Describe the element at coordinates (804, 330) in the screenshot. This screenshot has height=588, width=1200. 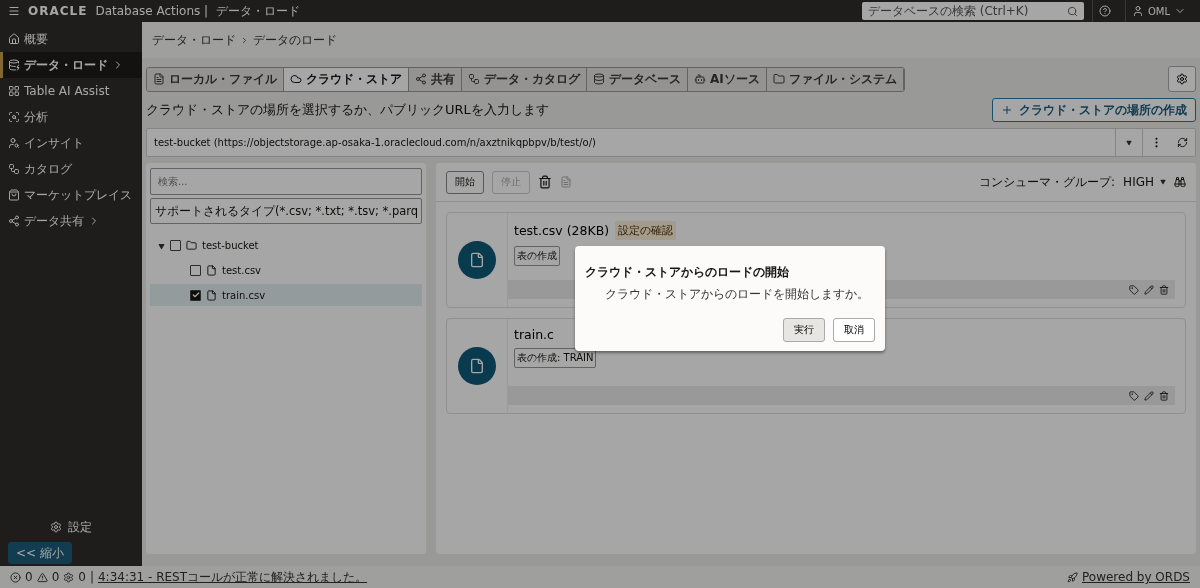
I see `run-button: 実行` at that location.